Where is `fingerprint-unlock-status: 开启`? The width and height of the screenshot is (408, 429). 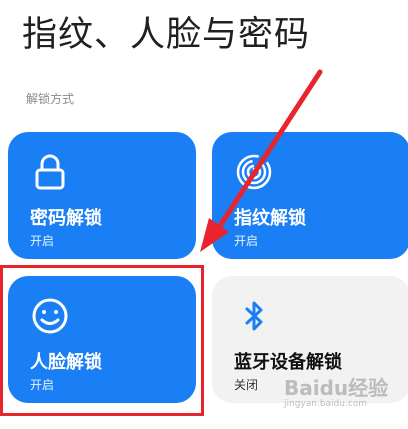 fingerprint-unlock-status: 开启 is located at coordinates (246, 241).